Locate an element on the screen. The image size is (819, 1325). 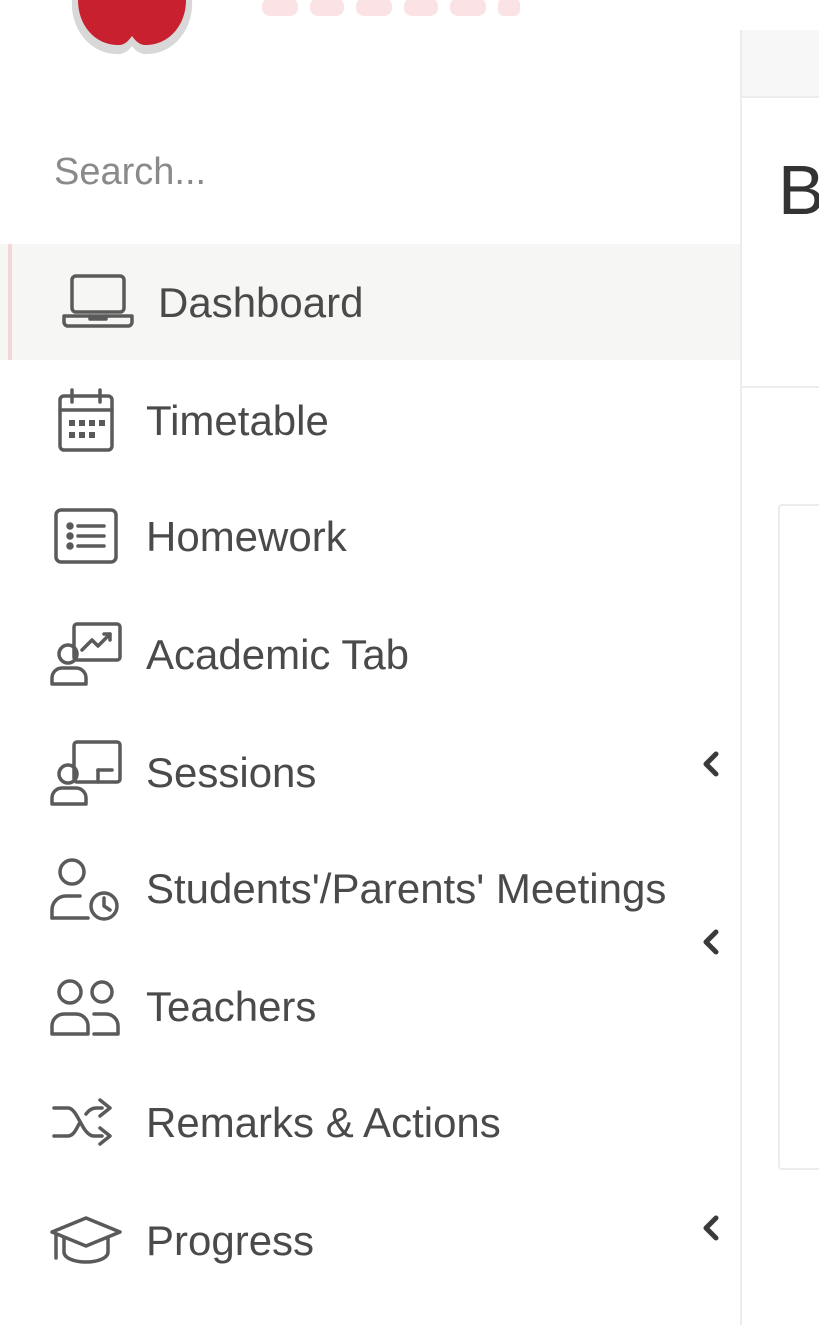
classroom-icon is located at coordinates (86, 772).